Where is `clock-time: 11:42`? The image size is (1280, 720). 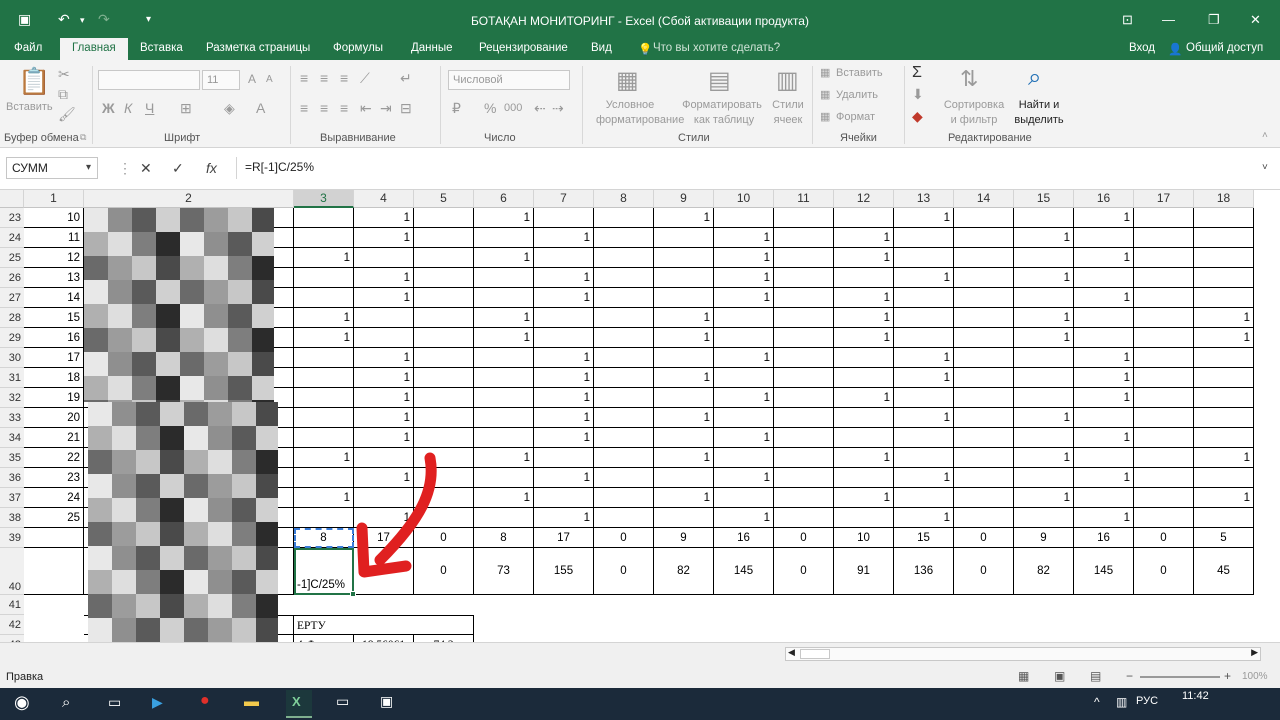
clock-time: 11:42 is located at coordinates (1195, 696).